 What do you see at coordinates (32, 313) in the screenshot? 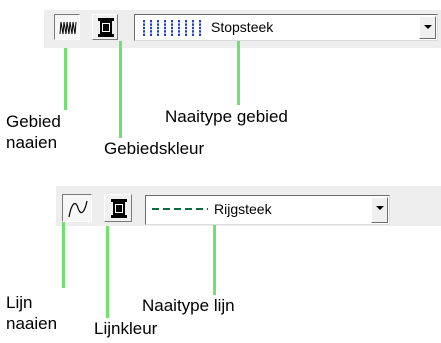
I see `label-sew-line: Lijn naaien` at bounding box center [32, 313].